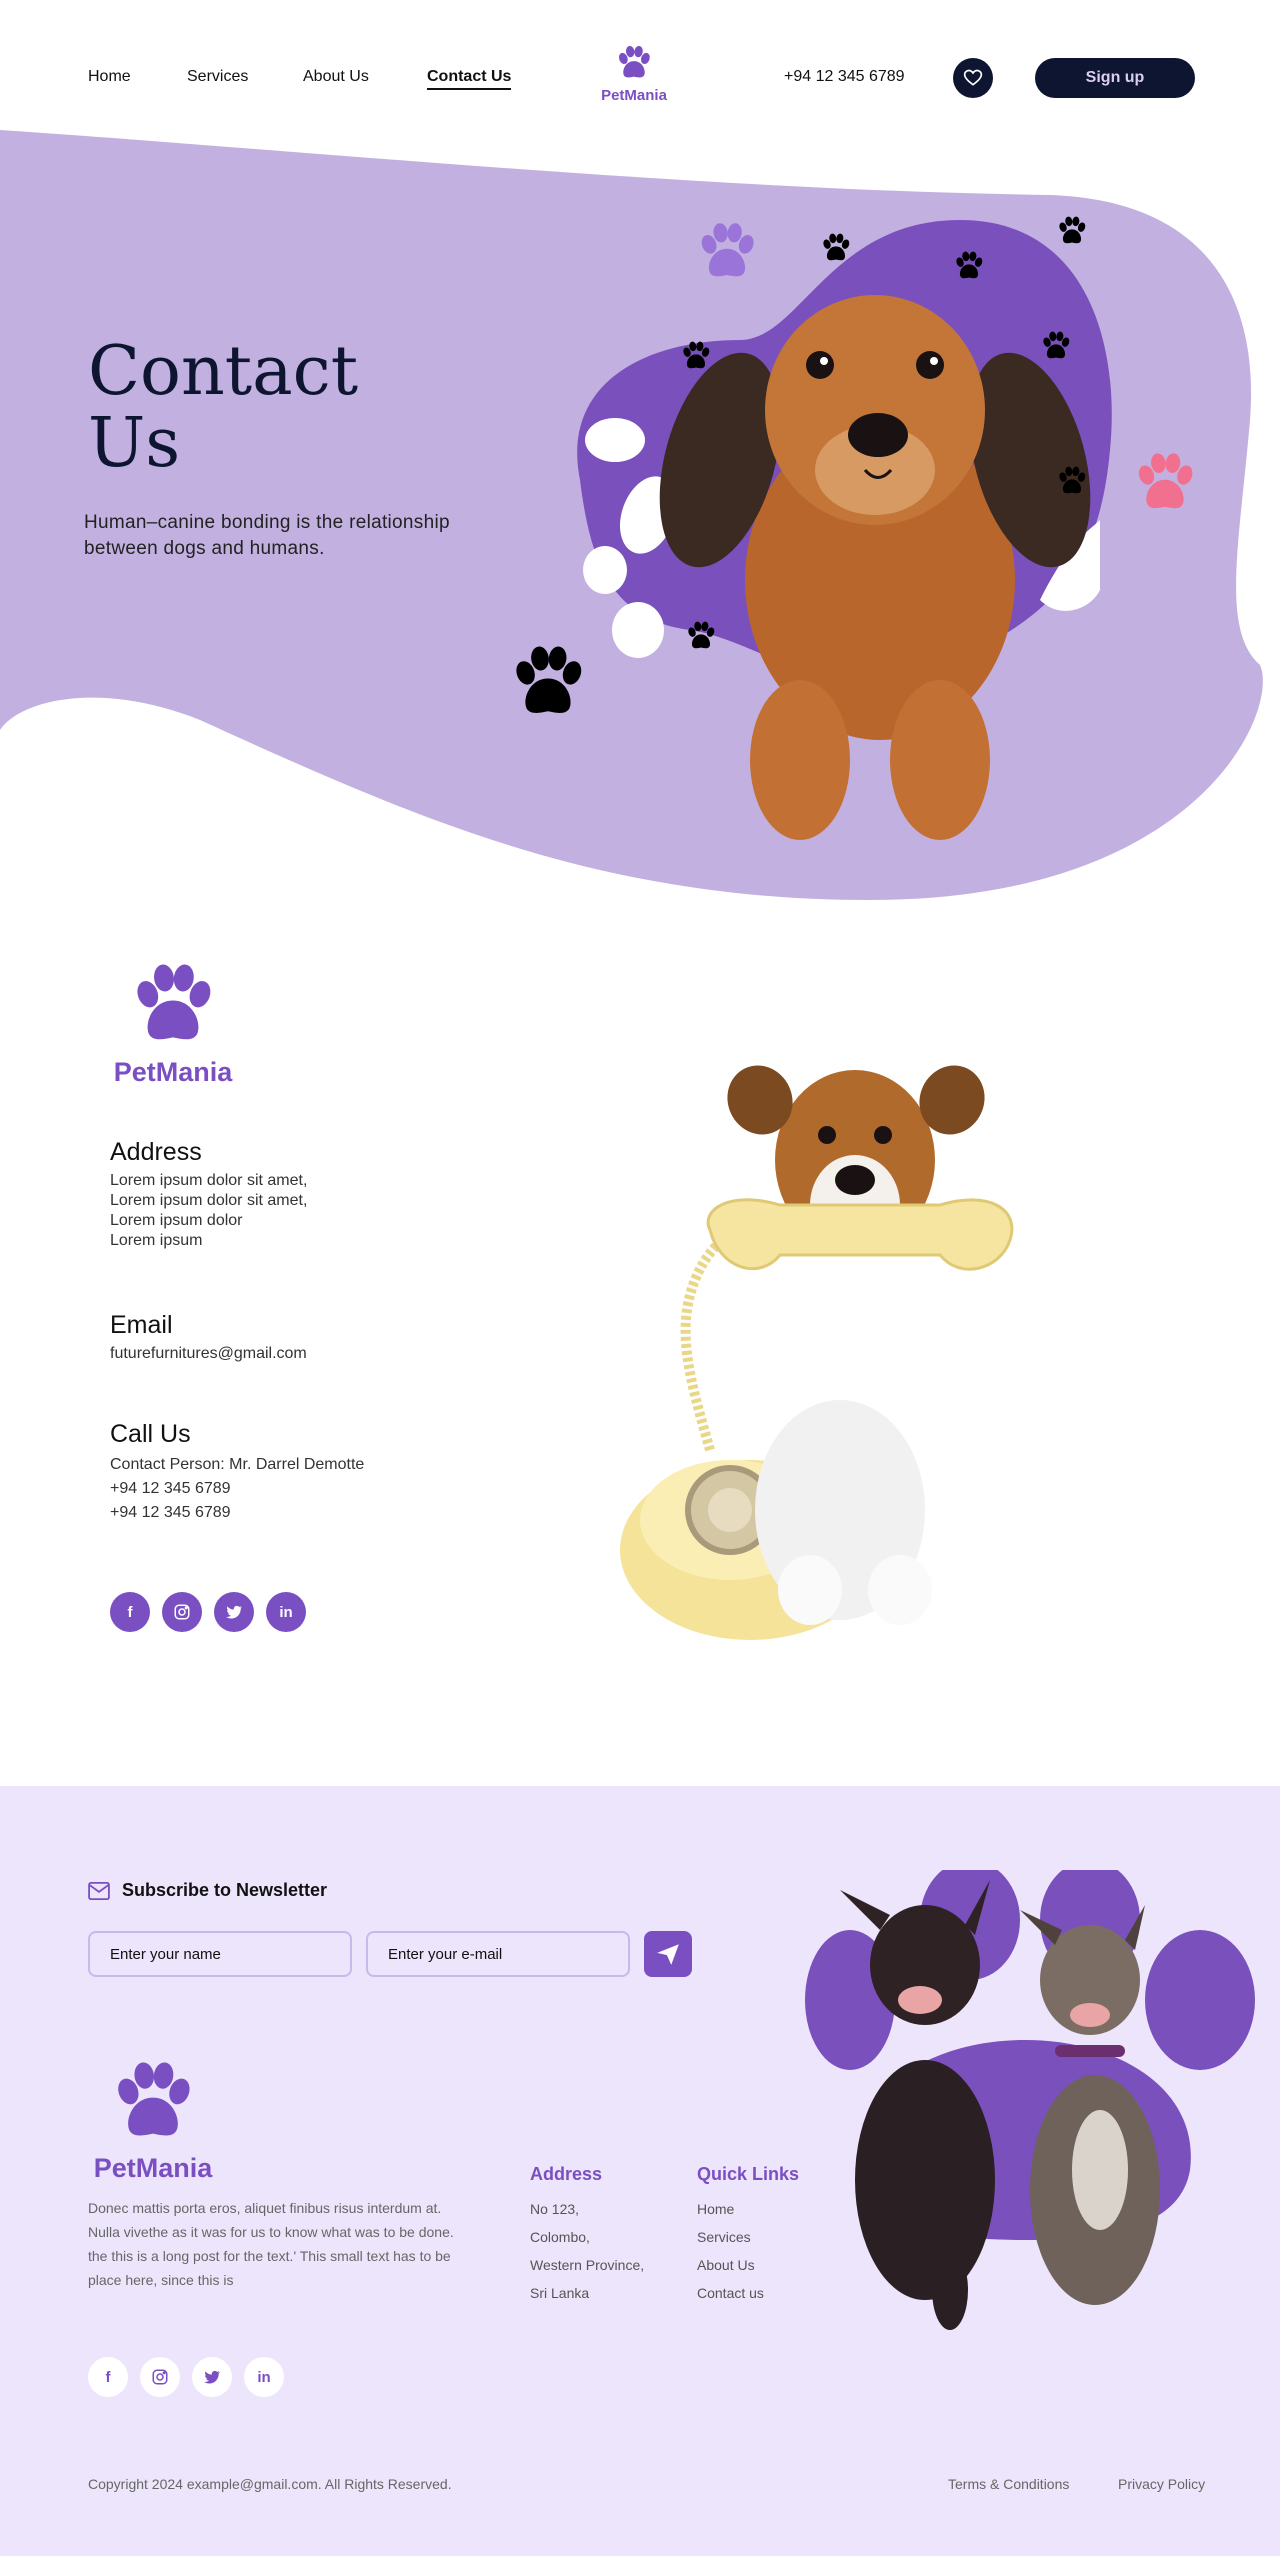 The width and height of the screenshot is (1280, 2556). What do you see at coordinates (634, 95) in the screenshot?
I see `header-brand-name: PetMania` at bounding box center [634, 95].